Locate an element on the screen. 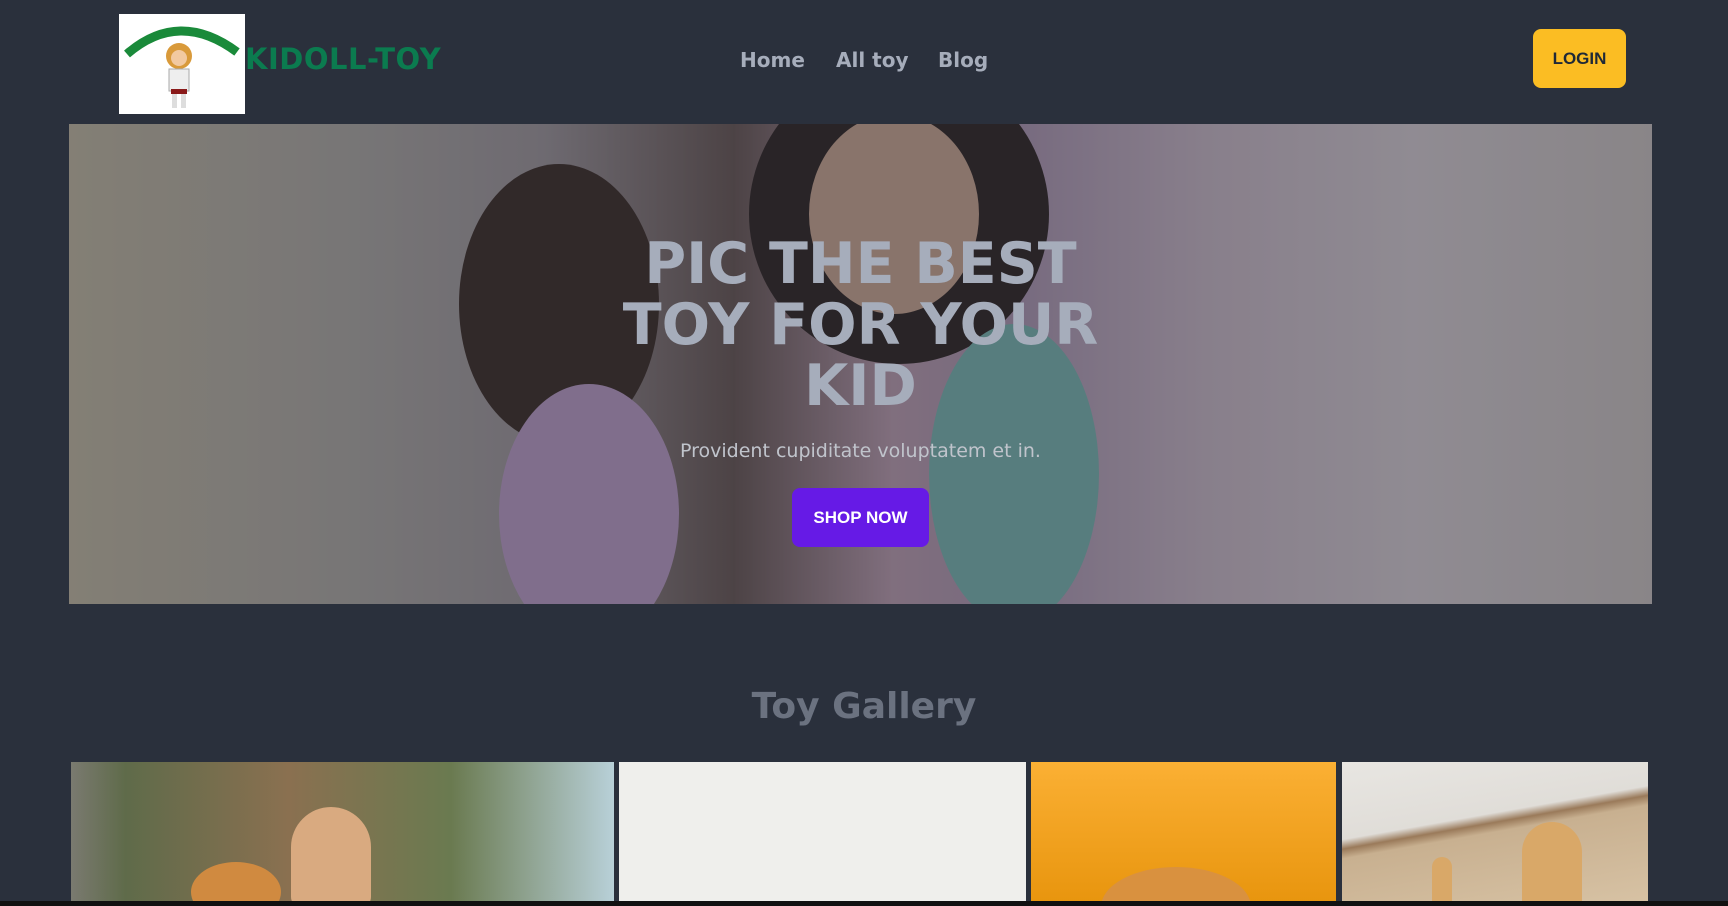 The height and width of the screenshot is (906, 1728). login-button: LOGIN is located at coordinates (1579, 58).